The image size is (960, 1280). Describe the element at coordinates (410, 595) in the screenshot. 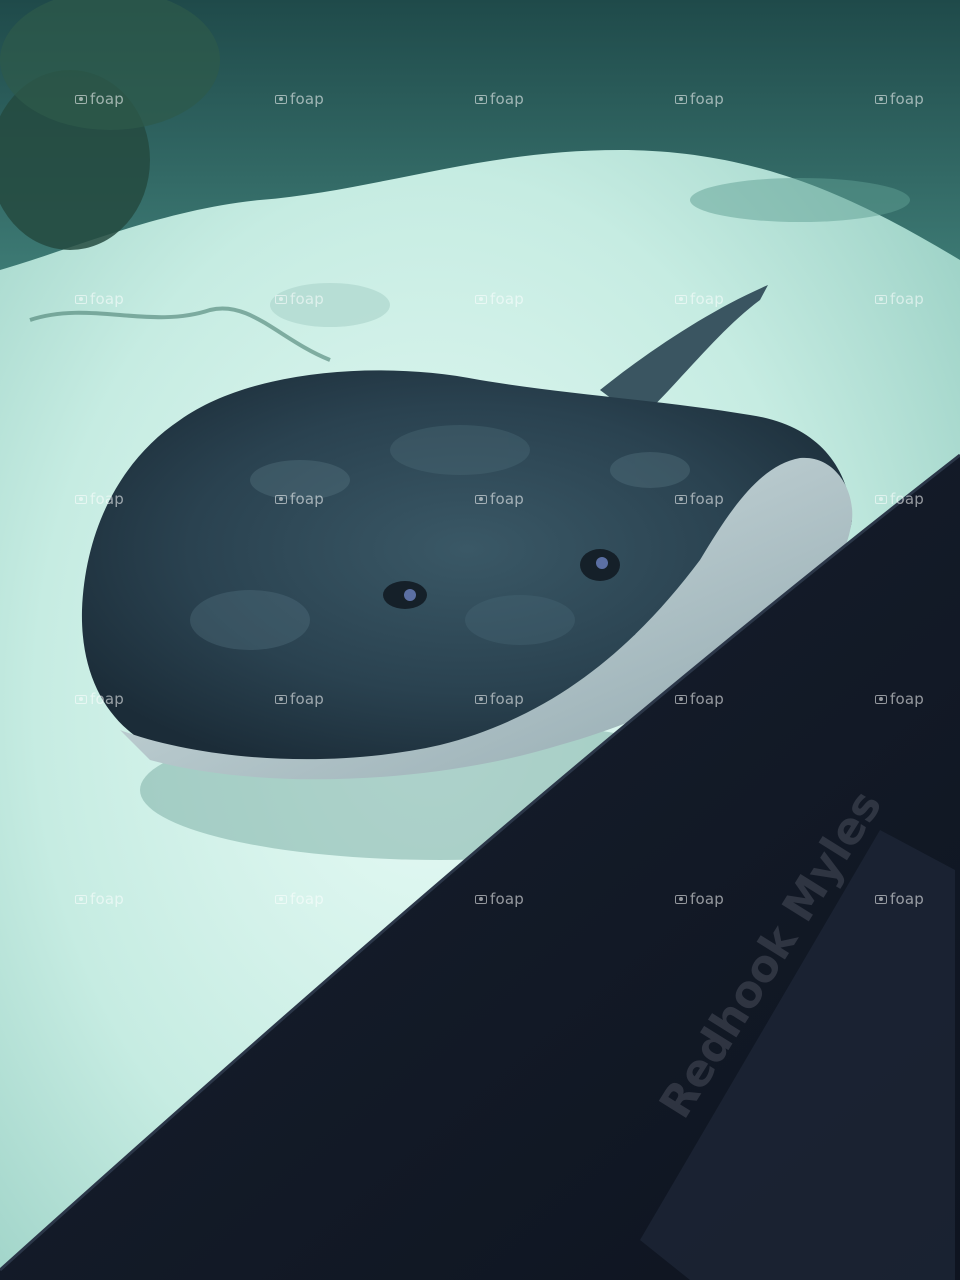

I see `ray-pupil-left` at that location.